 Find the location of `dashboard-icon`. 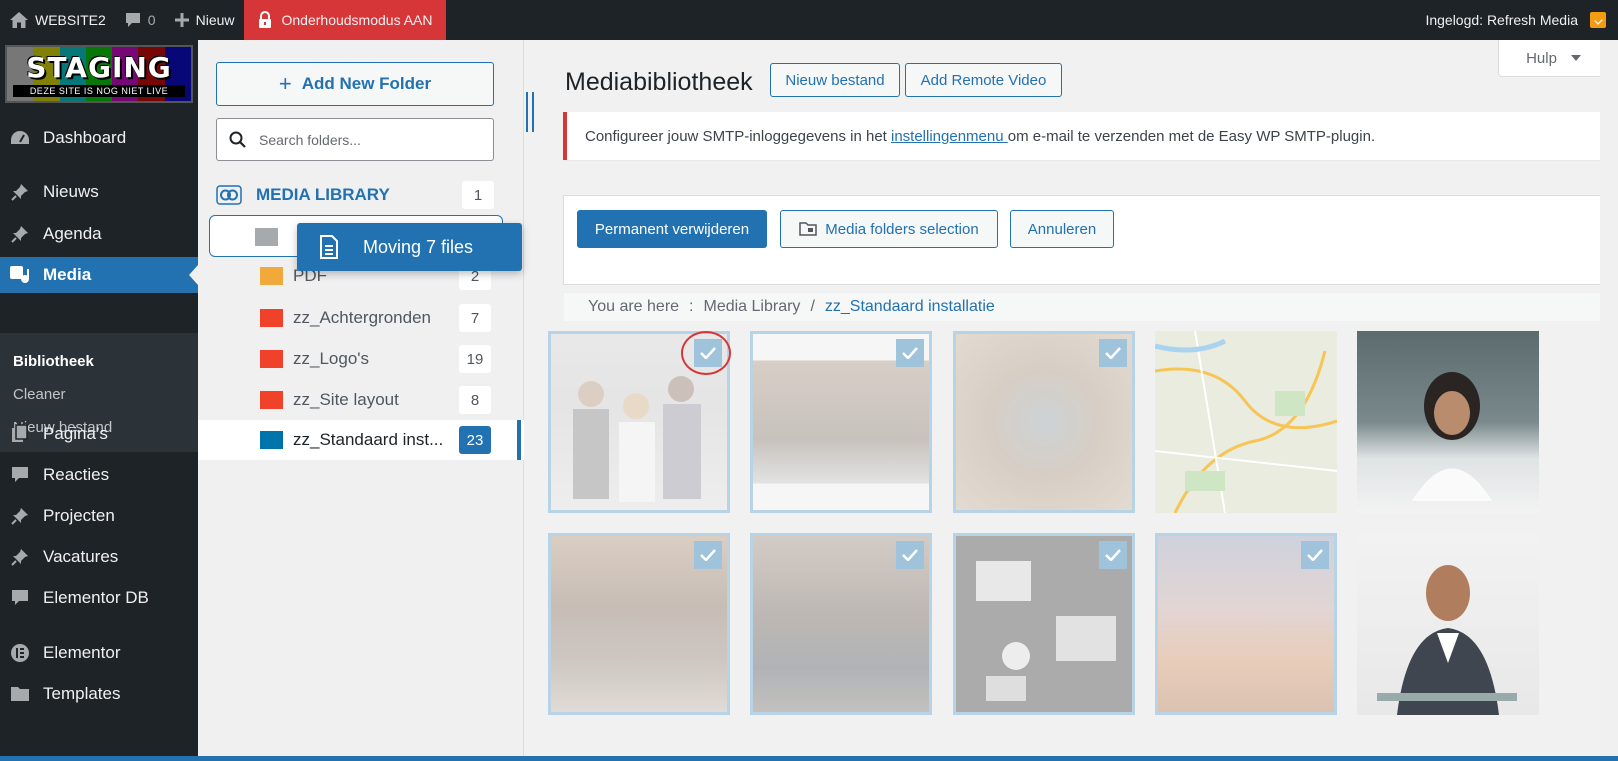

dashboard-icon is located at coordinates (20, 138).